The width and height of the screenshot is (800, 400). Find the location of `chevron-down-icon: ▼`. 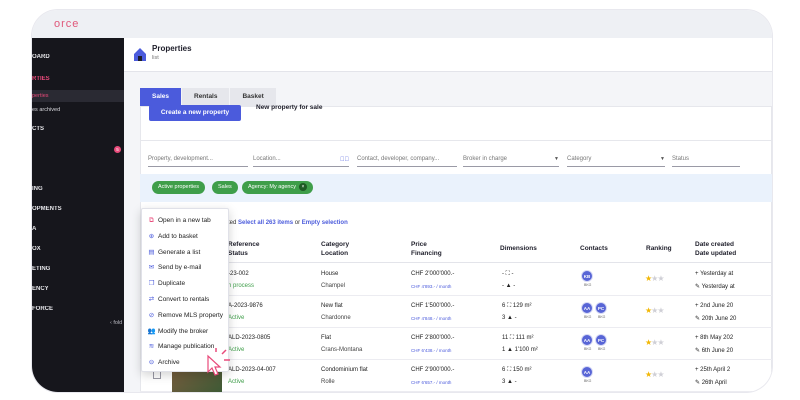

chevron-down-icon: ▼ is located at coordinates (662, 159).